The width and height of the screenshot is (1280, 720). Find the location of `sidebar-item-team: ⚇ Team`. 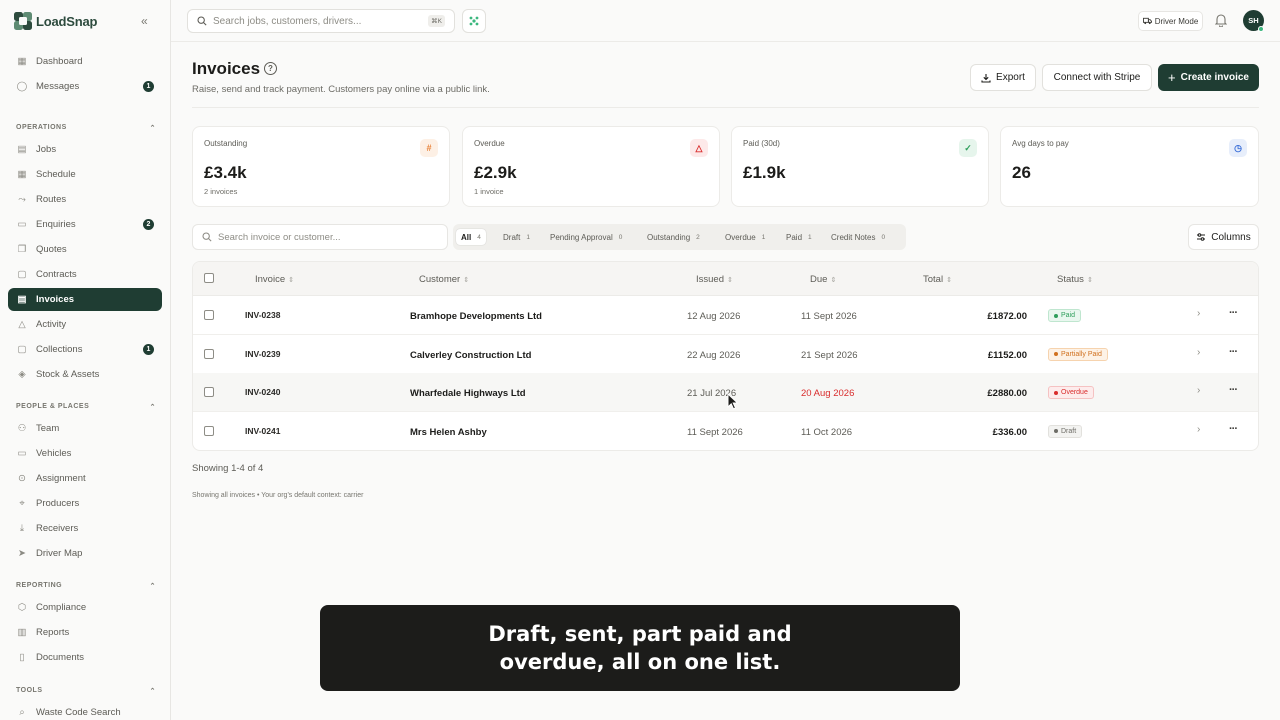

sidebar-item-team: ⚇ Team is located at coordinates (85, 428).